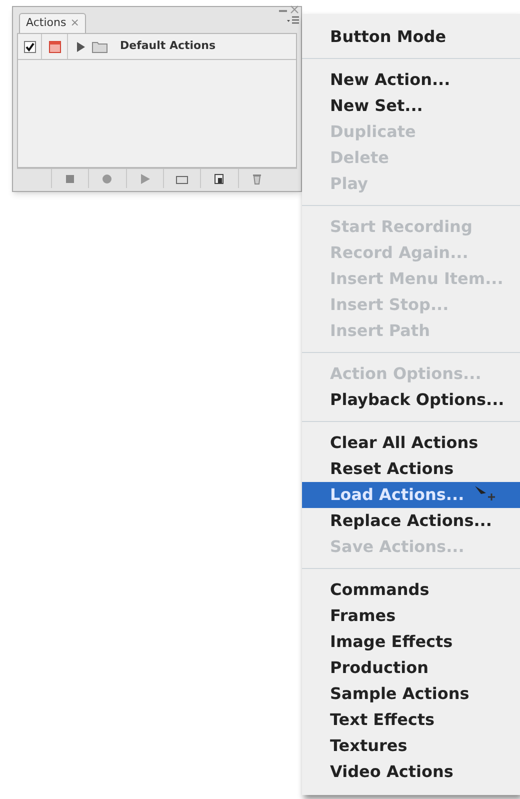 Image resolution: width=520 pixels, height=799 pixels. Describe the element at coordinates (411, 590) in the screenshot. I see `menu-item: Commands` at that location.